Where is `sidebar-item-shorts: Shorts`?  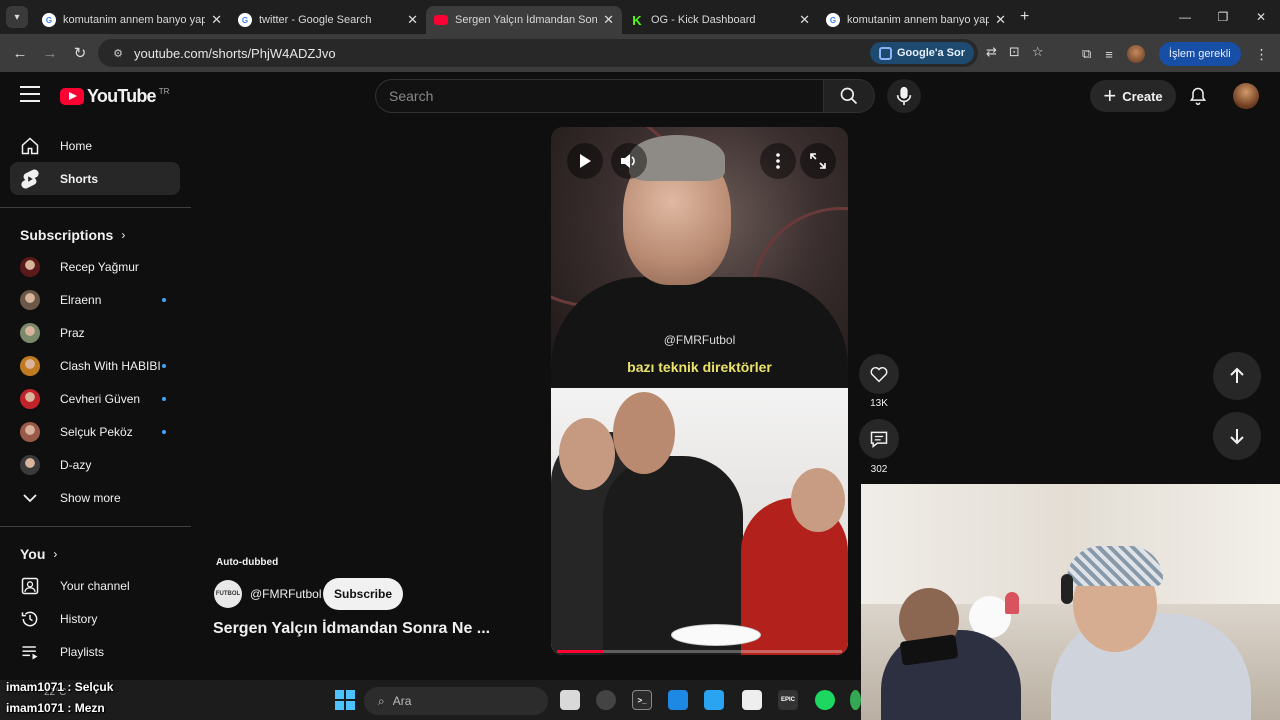
sidebar-item-shorts: Shorts is located at coordinates (95, 178).